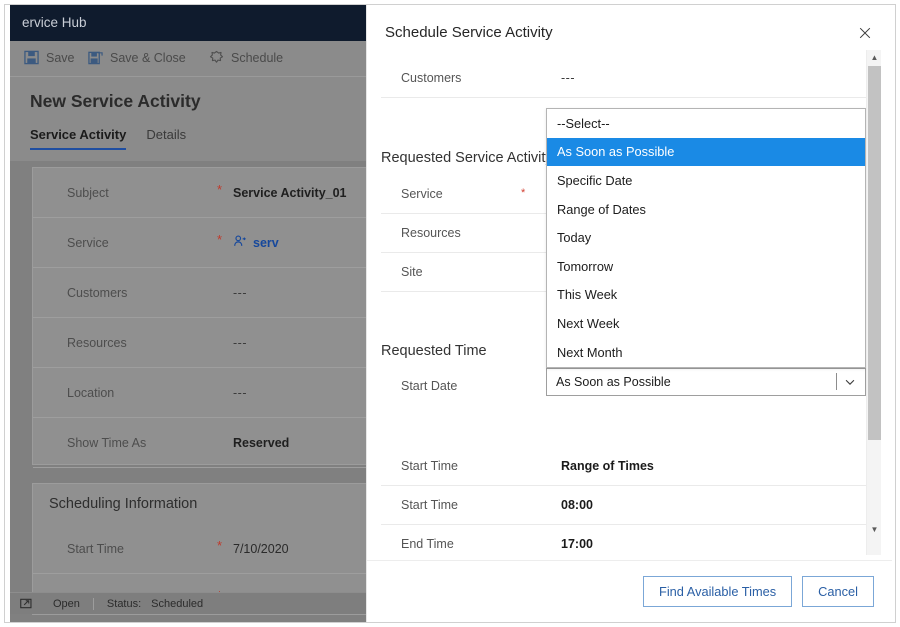 This screenshot has height=627, width=900. Describe the element at coordinates (199, 243) in the screenshot. I see `field-row-service: Service * serv` at that location.